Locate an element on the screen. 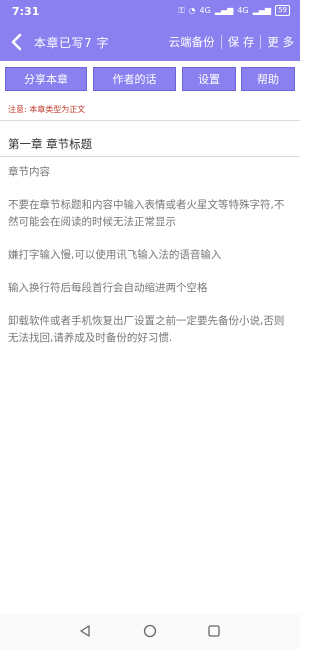  header-actions: 云端备份 保 存 更 多 is located at coordinates (231, 42).